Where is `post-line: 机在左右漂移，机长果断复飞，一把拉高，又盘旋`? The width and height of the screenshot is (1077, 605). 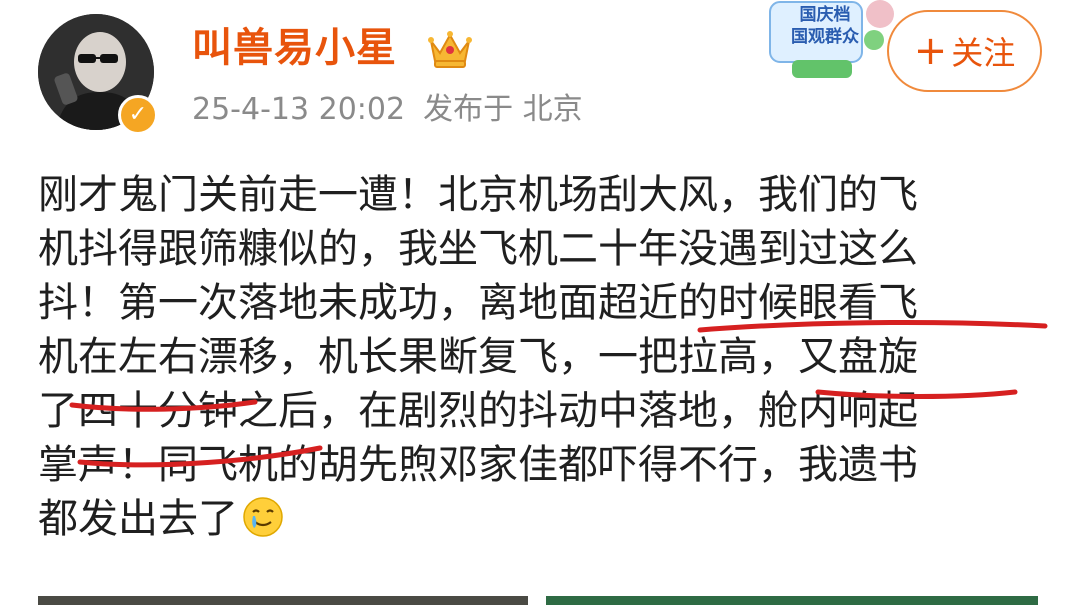 post-line: 机在左右漂移，机长果断复飞，一把拉高，又盘旋 is located at coordinates (478, 357).